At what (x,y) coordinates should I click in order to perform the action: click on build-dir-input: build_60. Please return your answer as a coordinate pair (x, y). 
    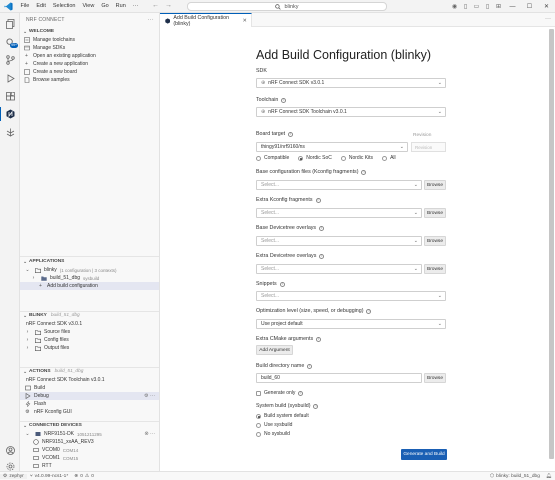
    Looking at the image, I should click on (339, 378).